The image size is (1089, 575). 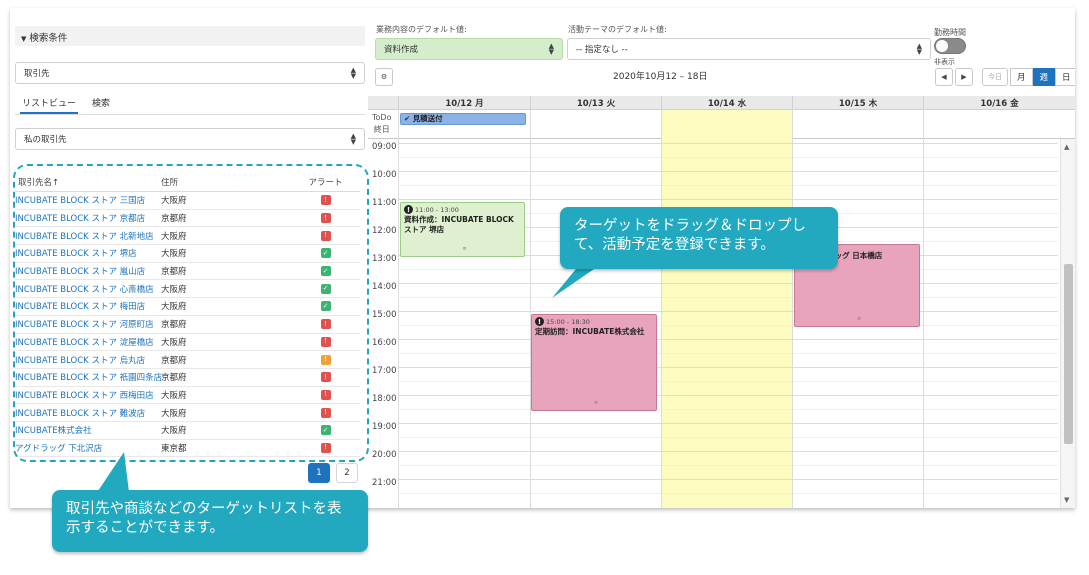 What do you see at coordinates (1065, 77) in the screenshot?
I see `view-day-button: 日` at bounding box center [1065, 77].